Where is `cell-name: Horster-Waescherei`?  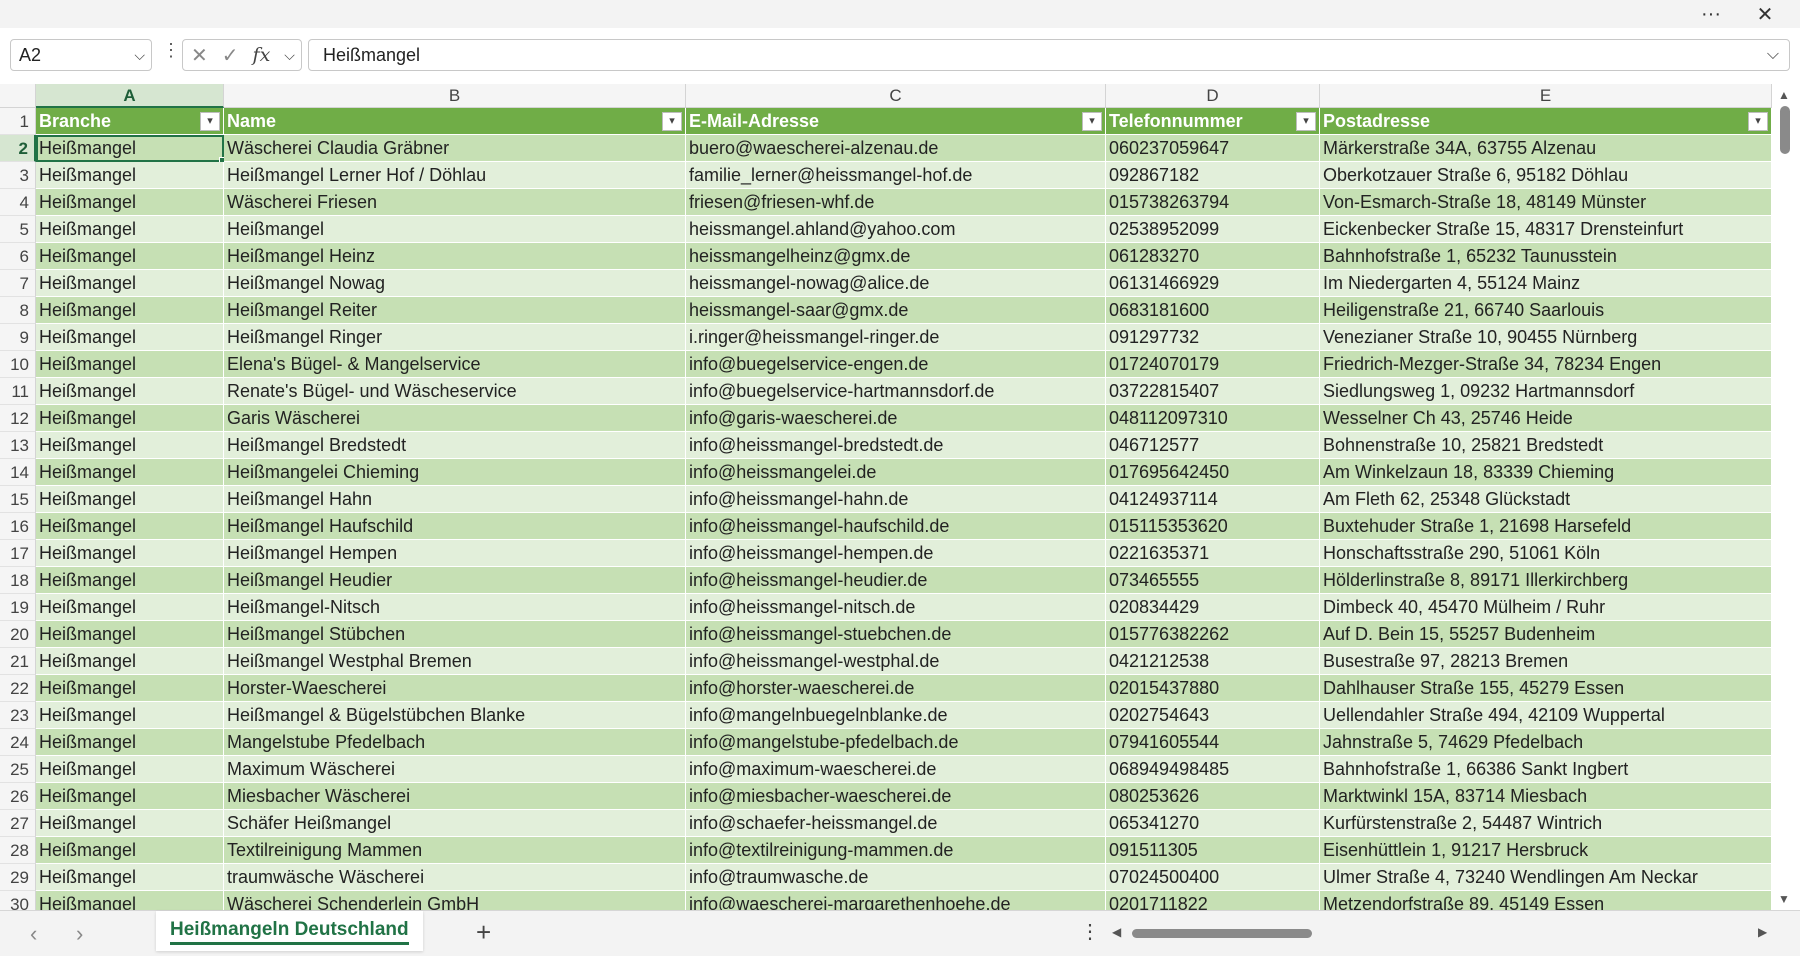 cell-name: Horster-Waescherei is located at coordinates (455, 688).